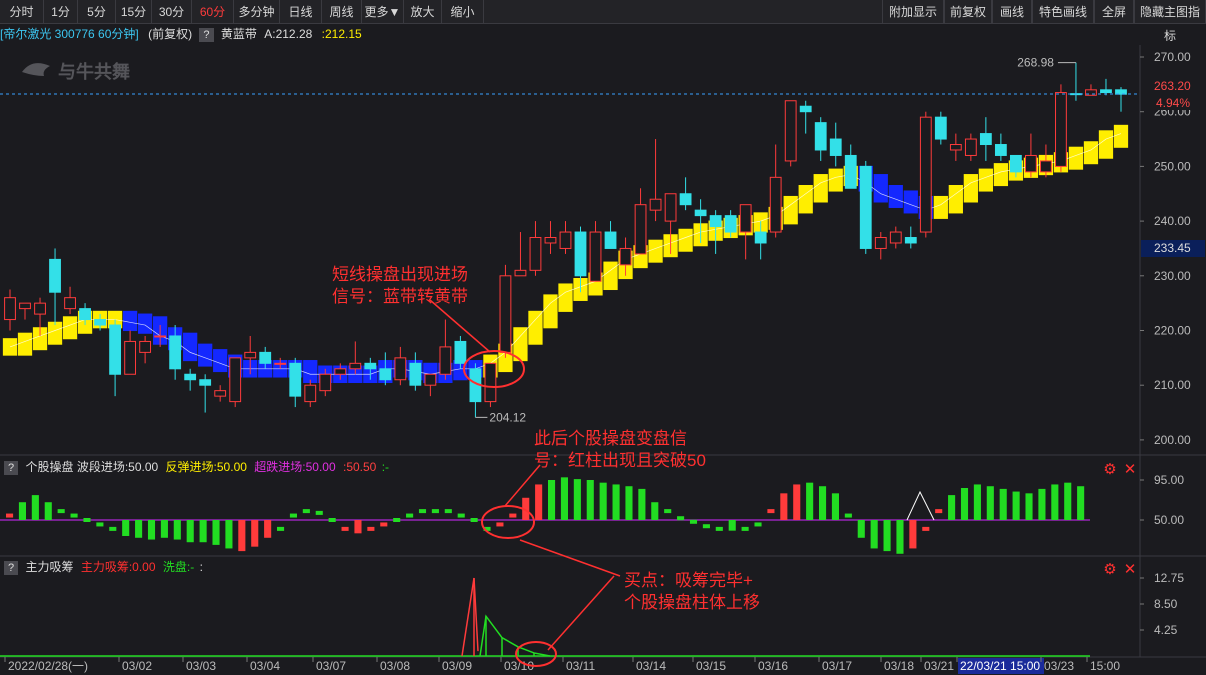  I want to click on accum-spike, so click(470, 617).